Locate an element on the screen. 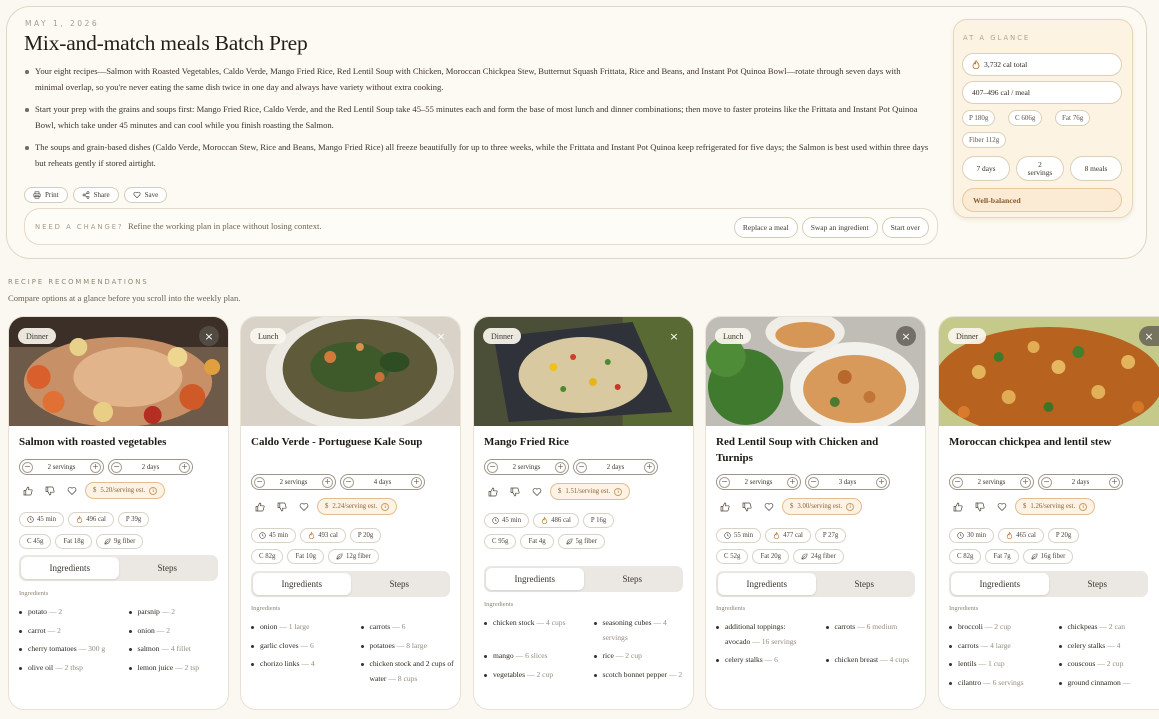  stats-row: 45 min 493 cal P 20g is located at coordinates (316, 535).